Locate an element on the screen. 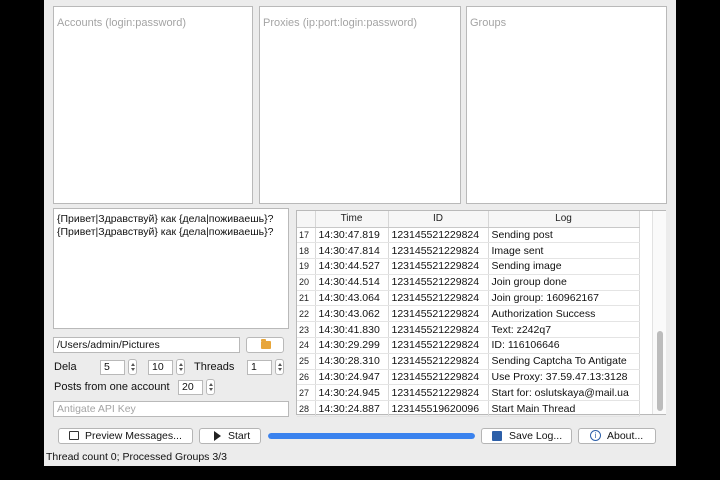 Image resolution: width=720 pixels, height=480 pixels. log-row-index: 28 is located at coordinates (306, 409).